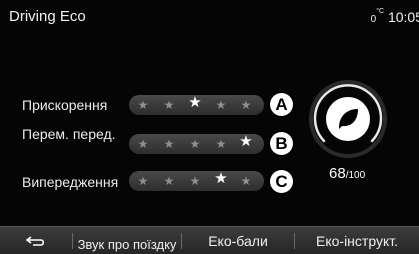 Image resolution: width=419 pixels, height=254 pixels. What do you see at coordinates (348, 119) in the screenshot?
I see `eco-score-gauge` at bounding box center [348, 119].